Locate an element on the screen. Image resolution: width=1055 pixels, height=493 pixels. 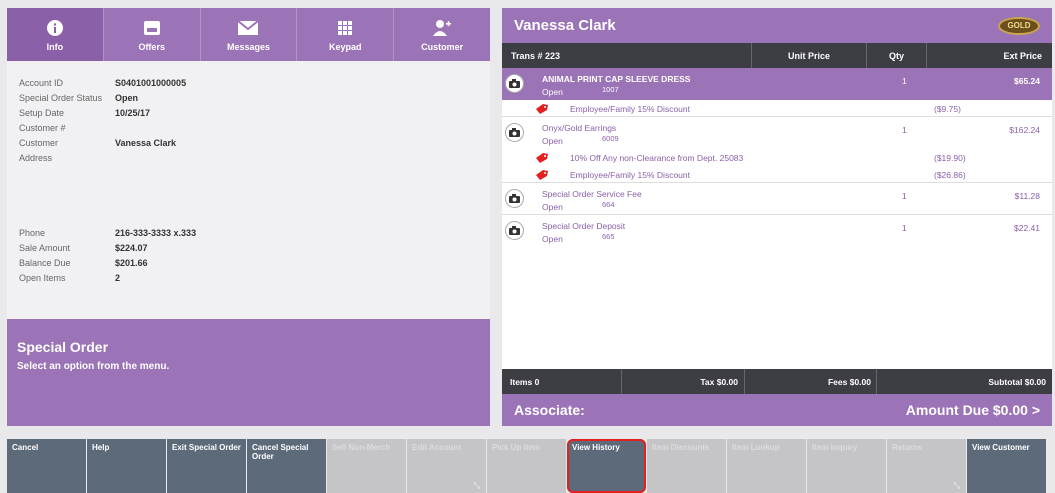
tab-info: Info is located at coordinates (55, 34).